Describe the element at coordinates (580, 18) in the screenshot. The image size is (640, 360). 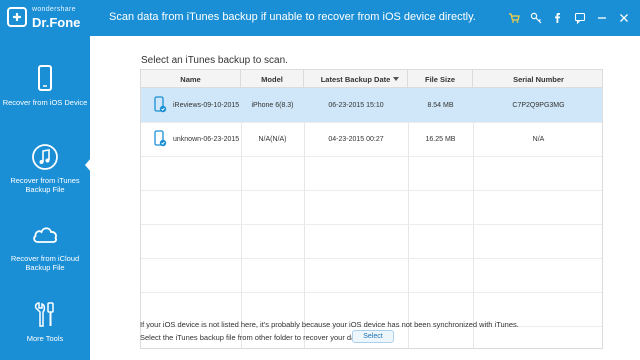
I see `feedback-icon` at that location.